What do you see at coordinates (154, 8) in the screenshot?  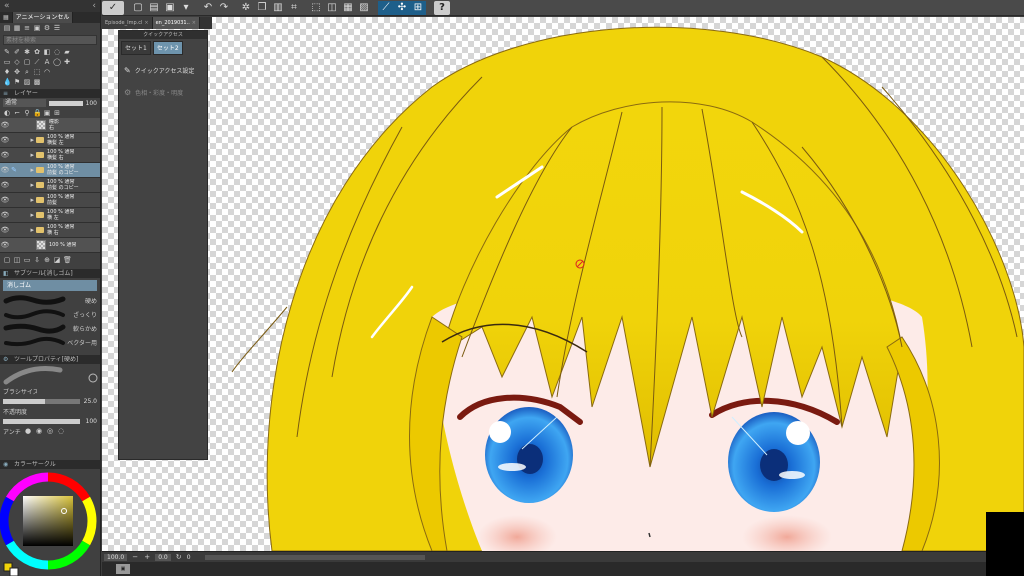 I see `open-file-icon: ▤` at bounding box center [154, 8].